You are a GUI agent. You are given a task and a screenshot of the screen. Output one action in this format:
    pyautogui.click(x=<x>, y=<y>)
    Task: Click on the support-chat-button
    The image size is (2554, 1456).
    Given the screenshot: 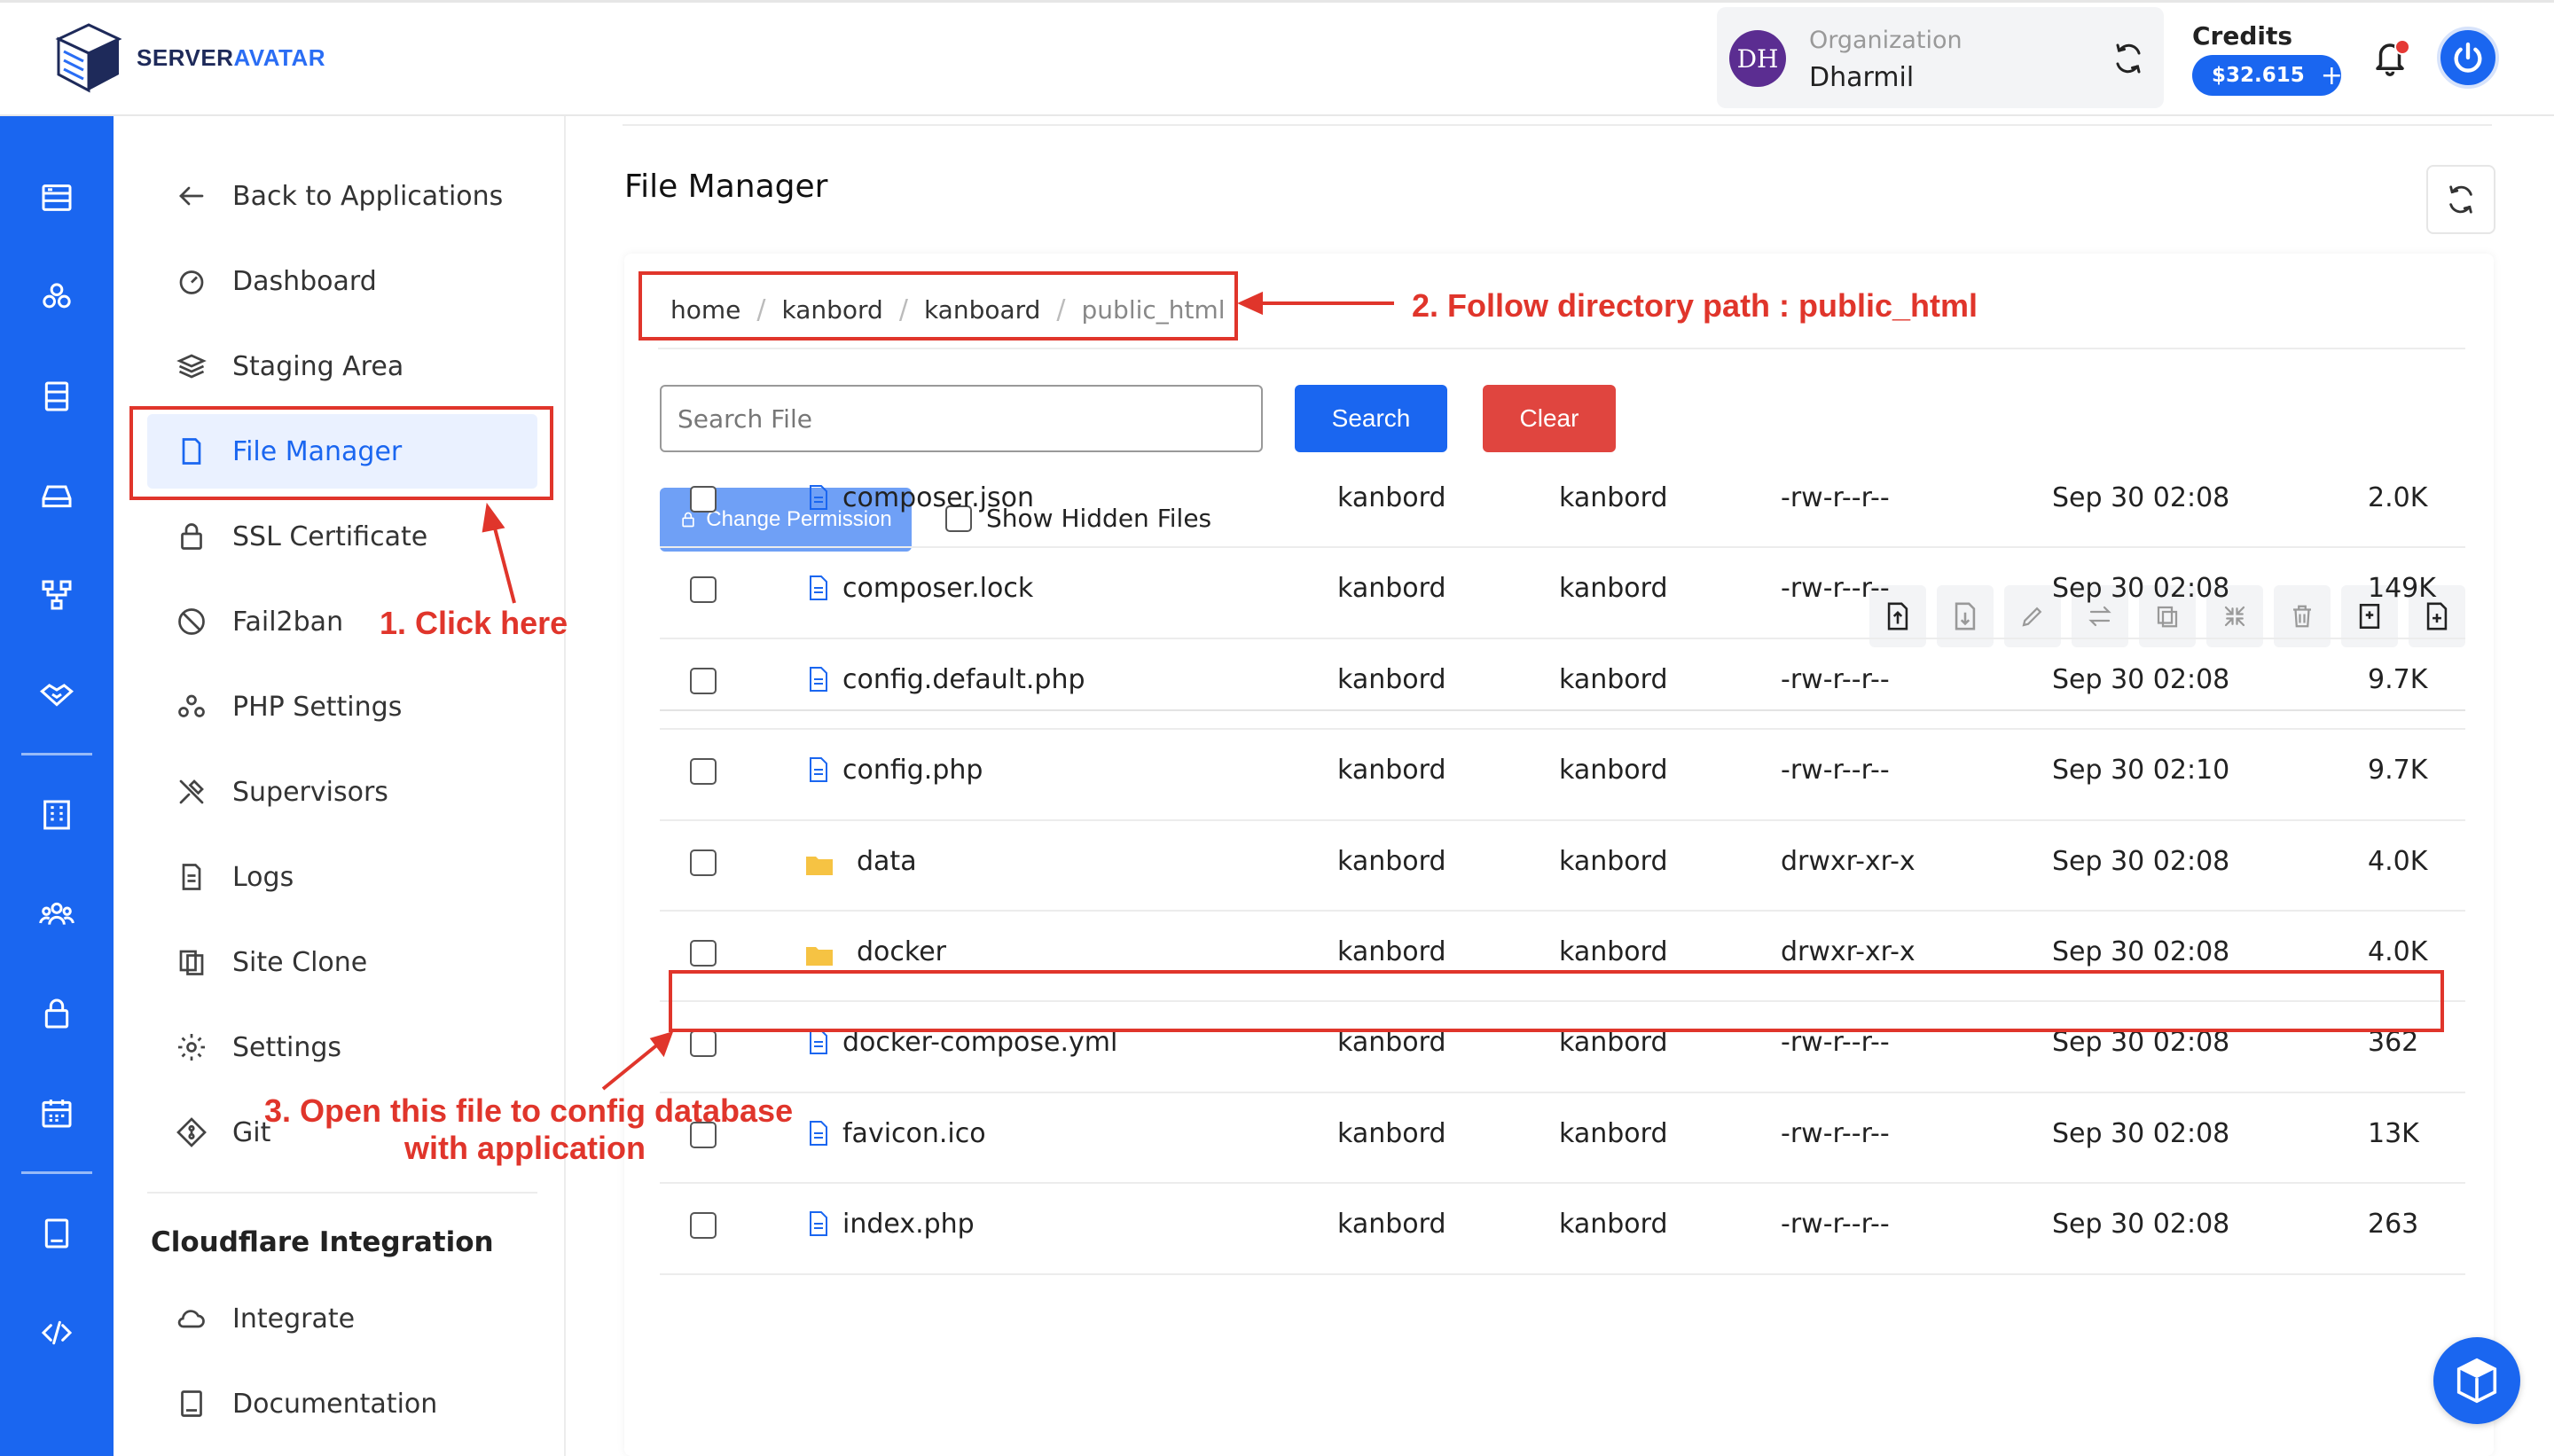 What is the action you would take?
    pyautogui.click(x=2476, y=1380)
    